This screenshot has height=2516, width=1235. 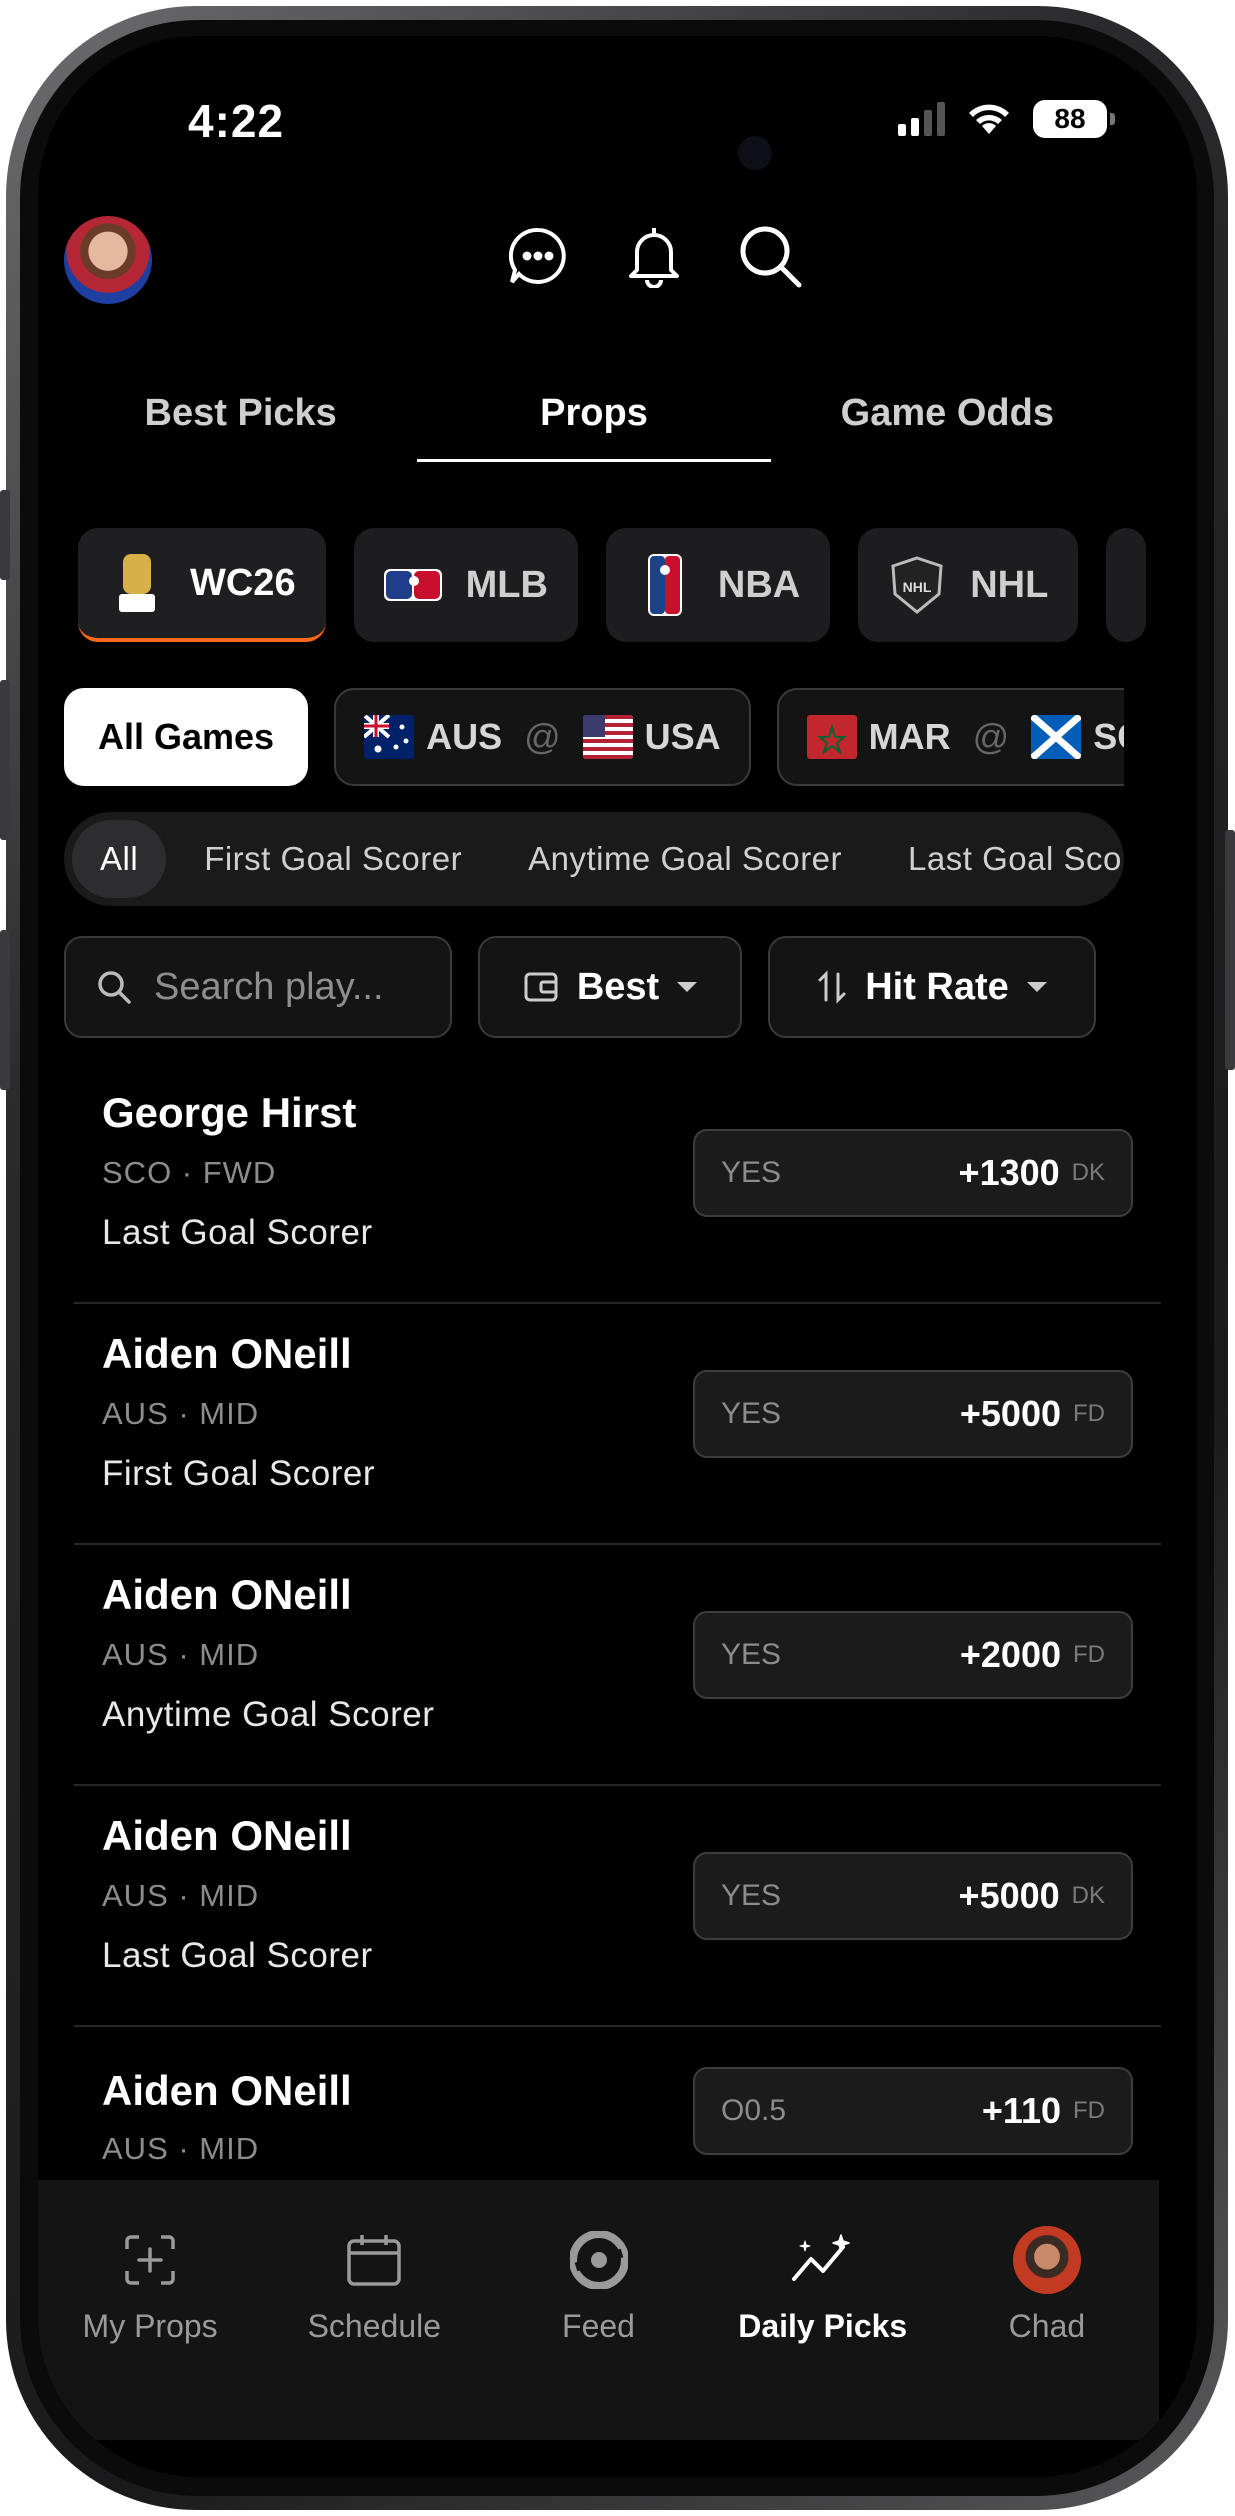 I want to click on league-selector: WC26 MLB NBA NHL NHL, so click(x=612, y=585).